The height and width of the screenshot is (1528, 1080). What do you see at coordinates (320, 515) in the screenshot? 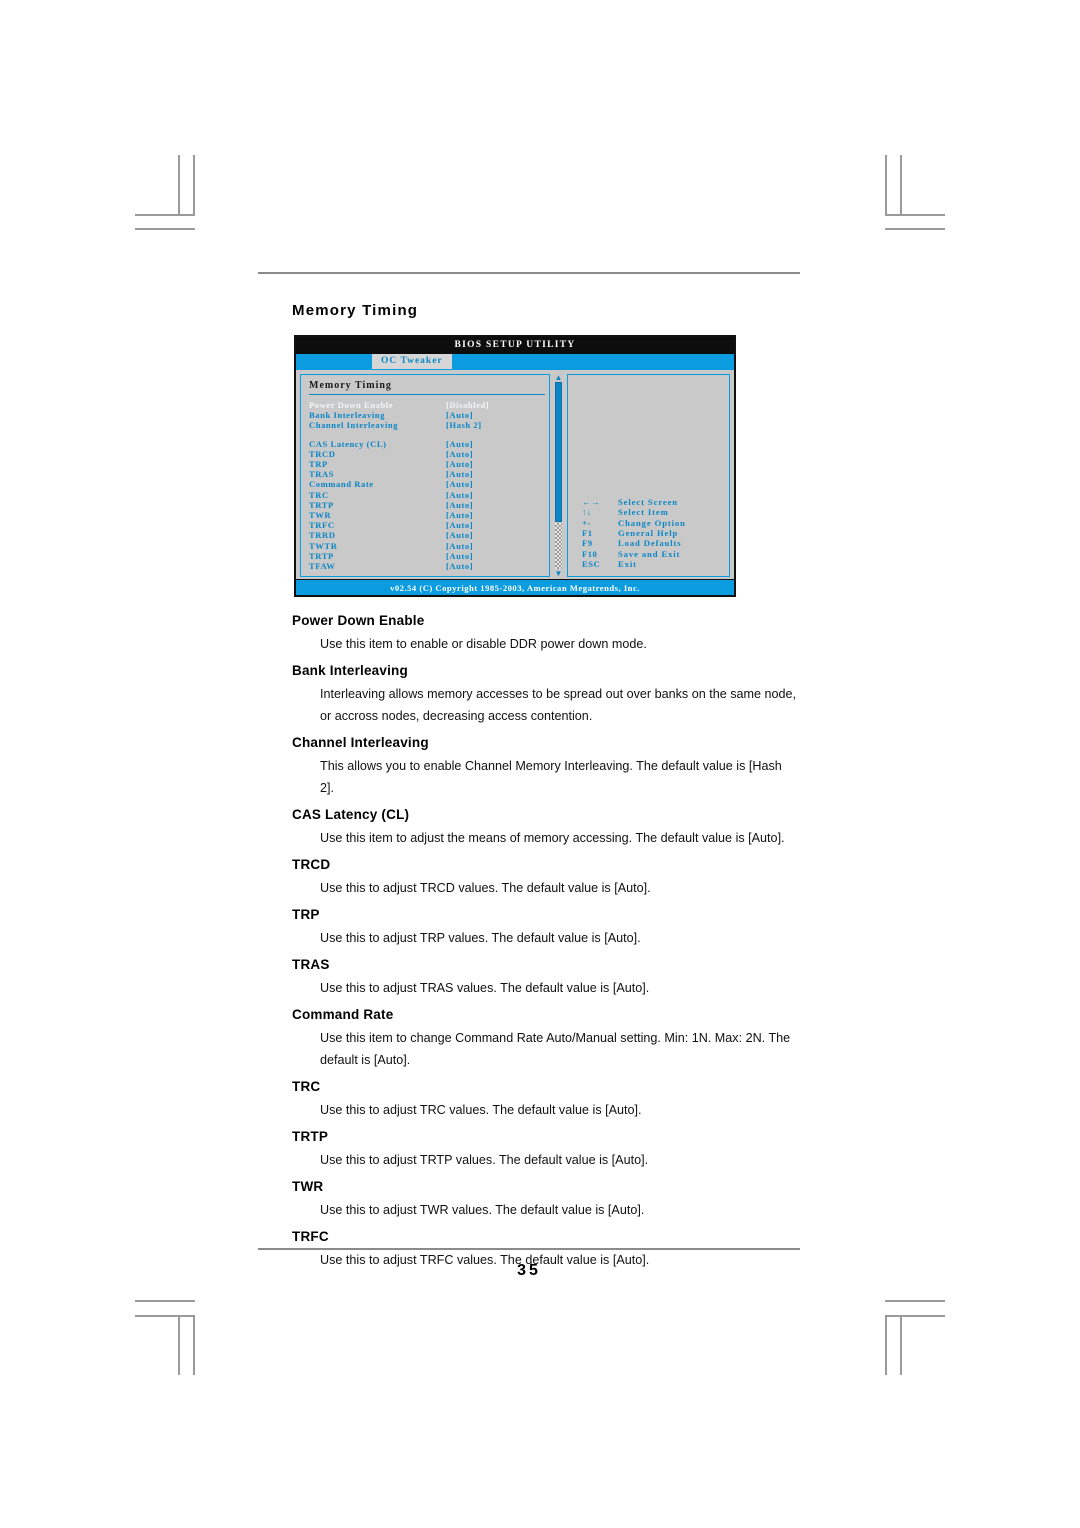
I see `bios-option-label: TWR` at bounding box center [320, 515].